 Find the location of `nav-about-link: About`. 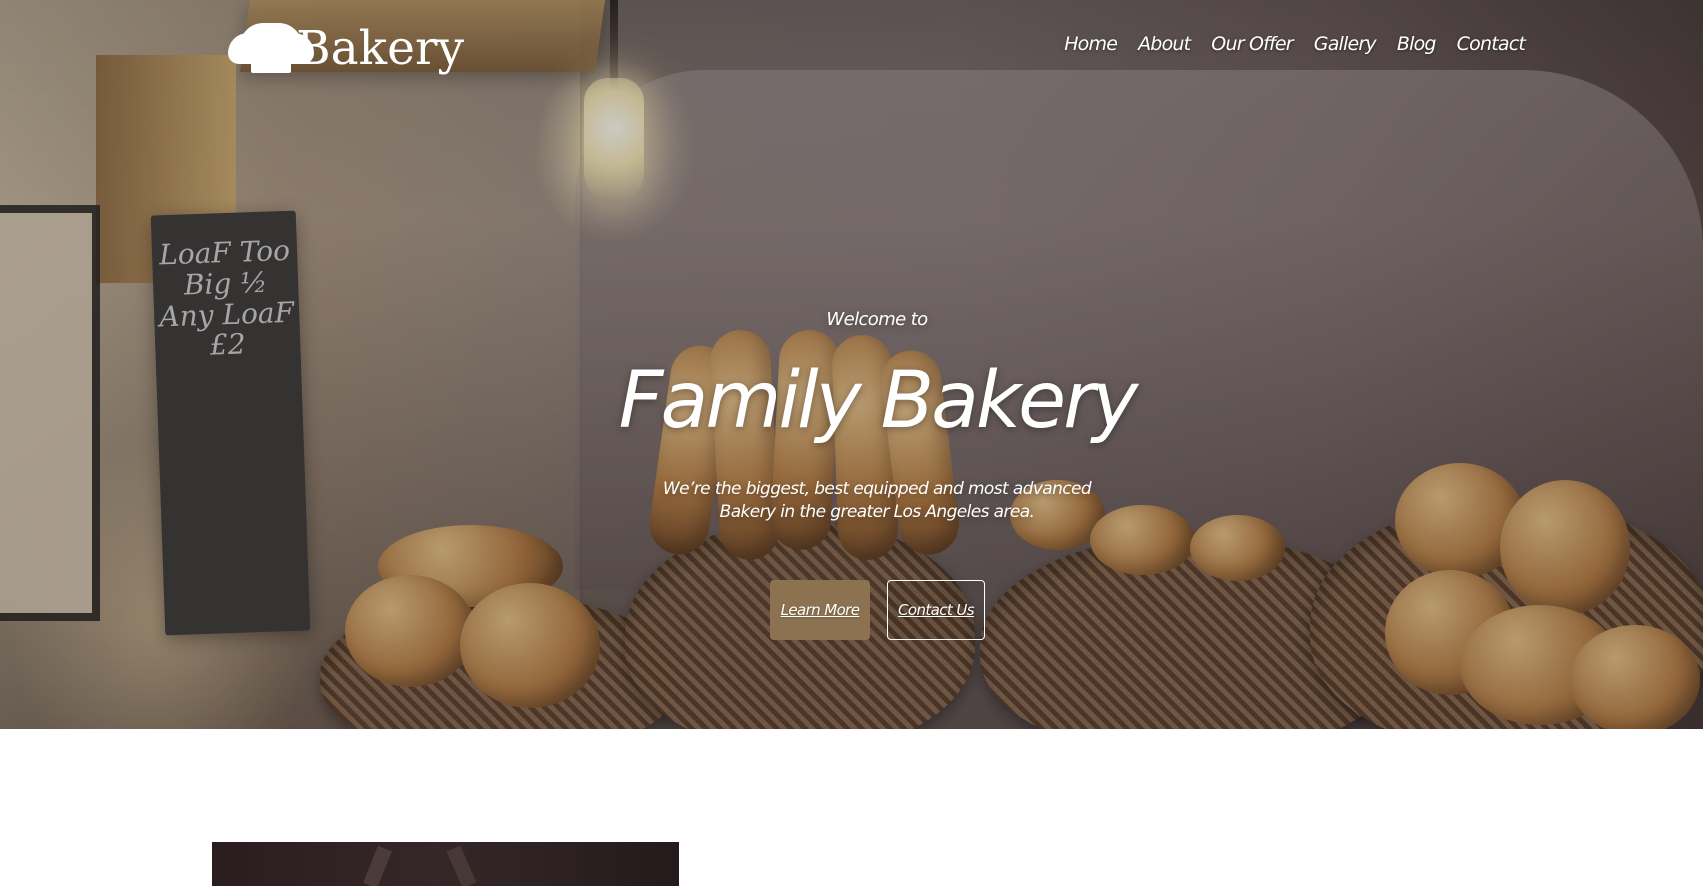

nav-about-link: About is located at coordinates (1164, 44).